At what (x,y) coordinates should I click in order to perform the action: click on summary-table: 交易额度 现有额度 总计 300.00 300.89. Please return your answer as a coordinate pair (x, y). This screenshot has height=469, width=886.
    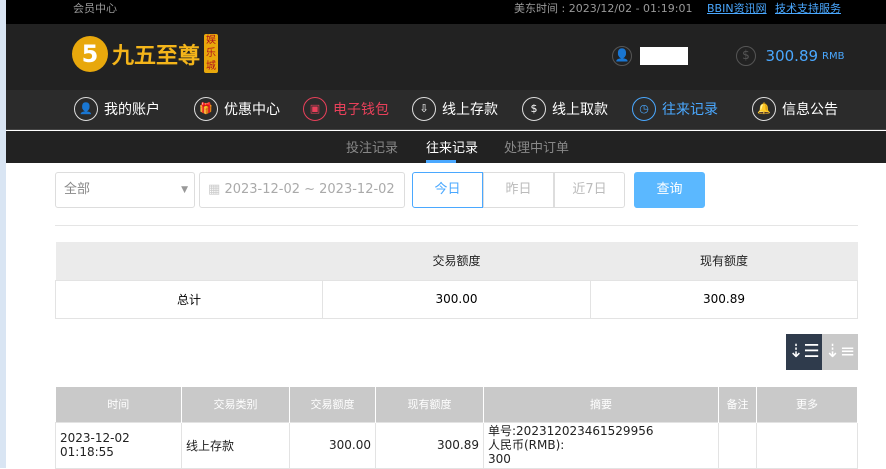
    Looking at the image, I should click on (456, 280).